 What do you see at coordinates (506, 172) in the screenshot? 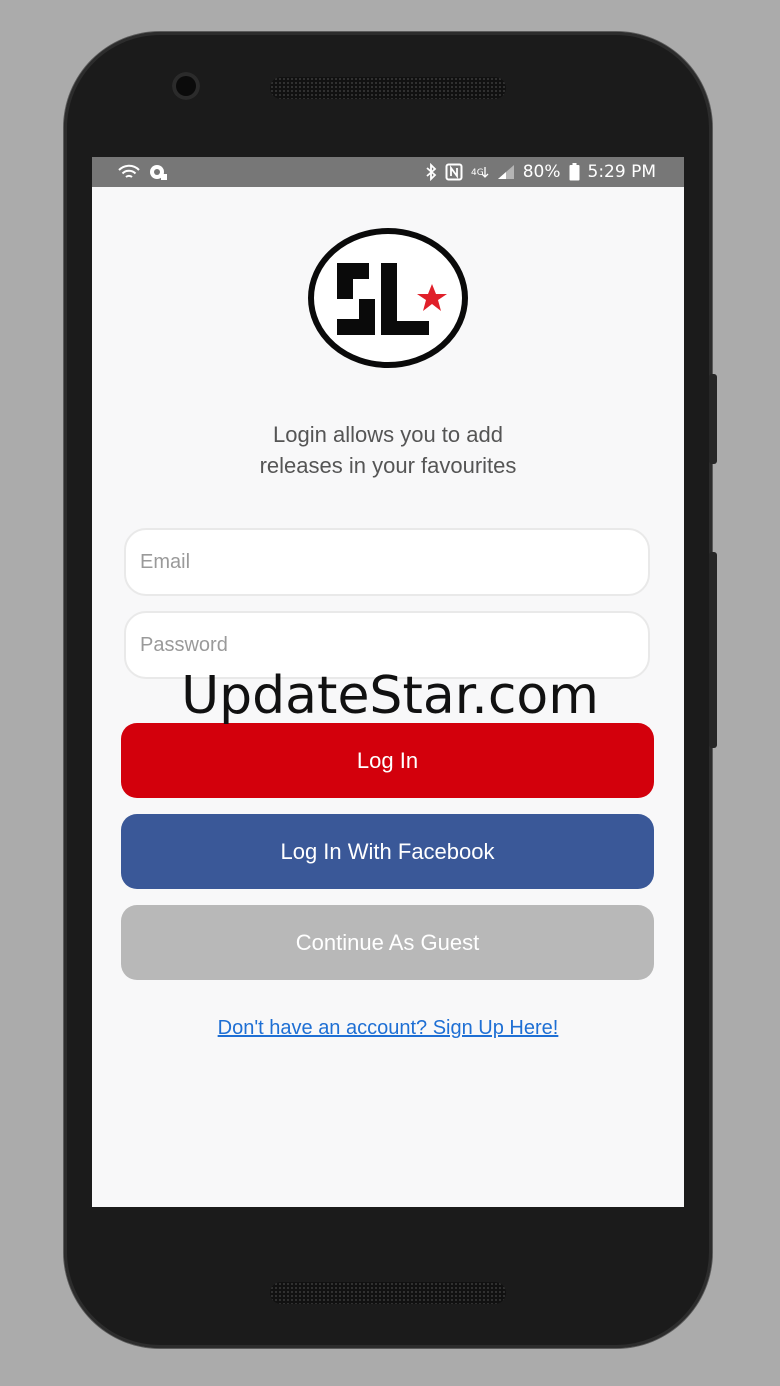
I see `signal-icon` at bounding box center [506, 172].